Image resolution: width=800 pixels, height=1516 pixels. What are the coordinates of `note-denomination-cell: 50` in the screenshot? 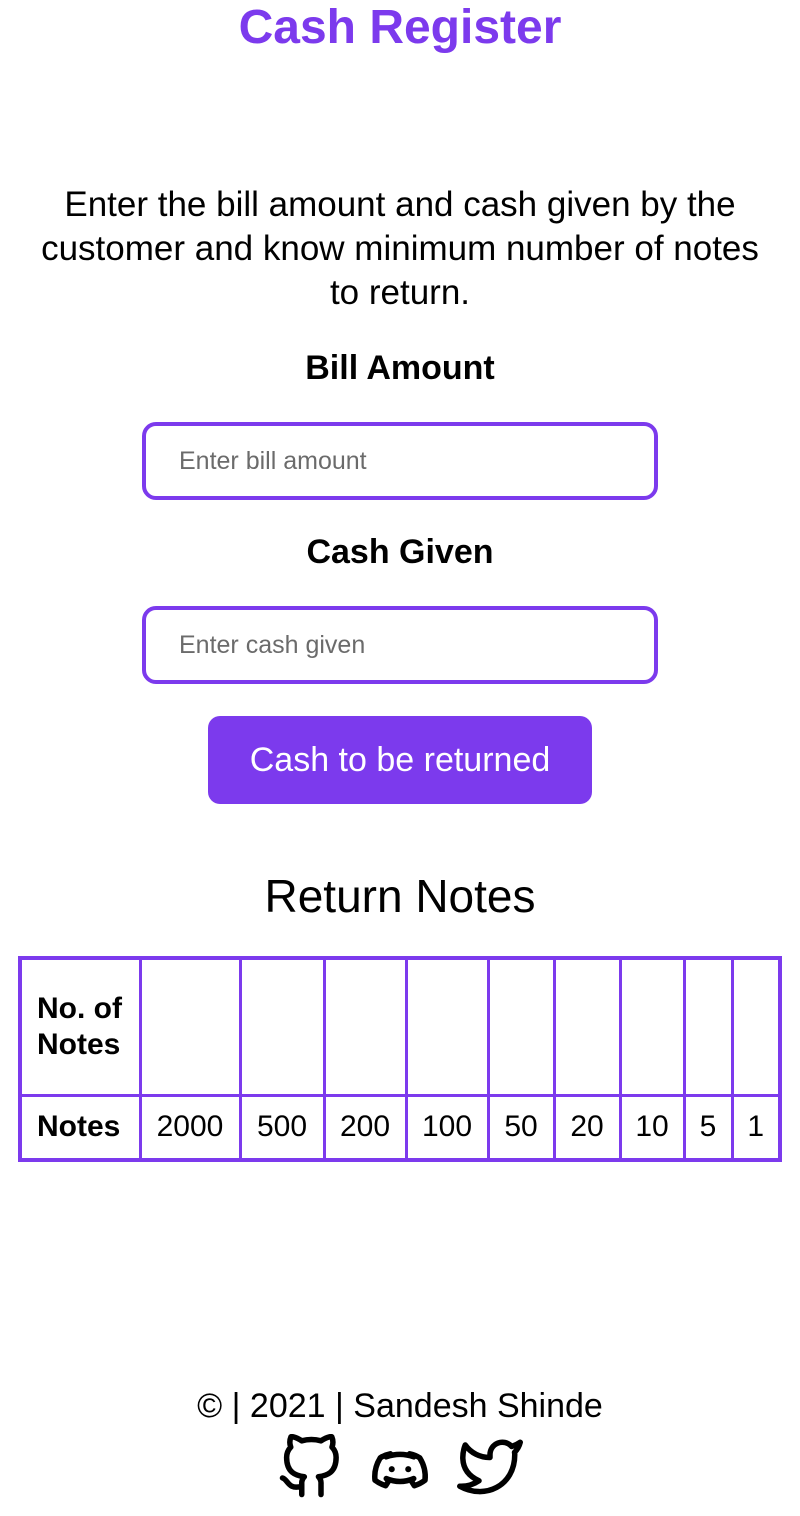 It's located at (521, 1127).